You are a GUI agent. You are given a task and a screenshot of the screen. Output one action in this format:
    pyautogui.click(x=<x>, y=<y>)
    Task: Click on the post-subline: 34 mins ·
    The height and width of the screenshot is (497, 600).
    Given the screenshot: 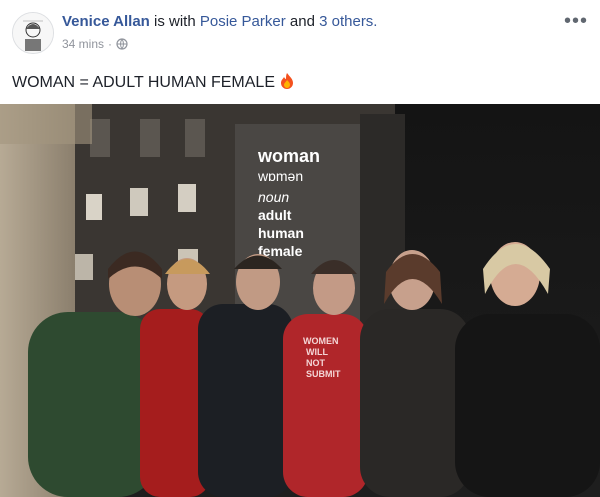 What is the action you would take?
    pyautogui.click(x=95, y=44)
    